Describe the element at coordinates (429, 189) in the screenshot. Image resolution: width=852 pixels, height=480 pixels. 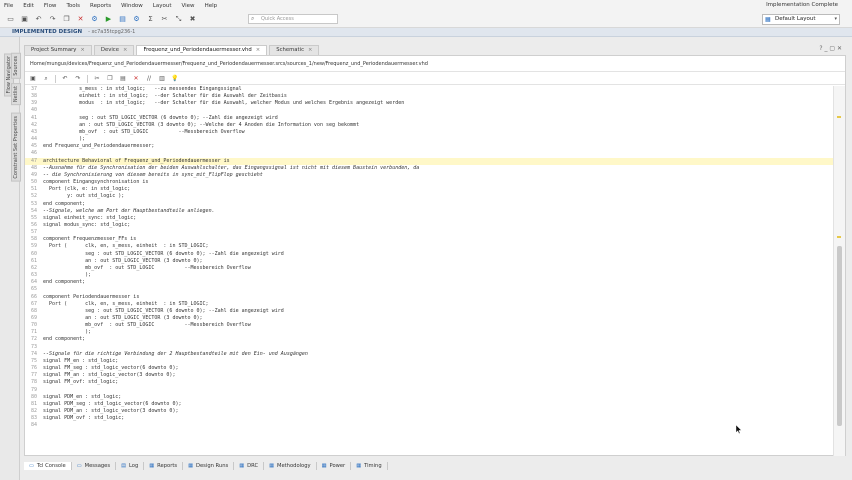
I see `code-line: 51 Port (clk, e: in std_logic;` at that location.